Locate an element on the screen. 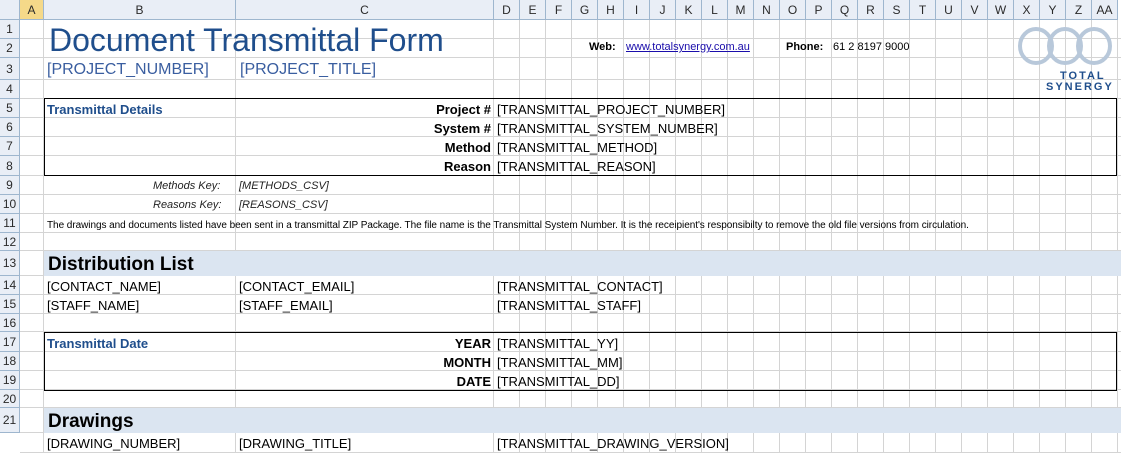 This screenshot has height=453, width=1121. row-header-14: 14 is located at coordinates (10, 285).